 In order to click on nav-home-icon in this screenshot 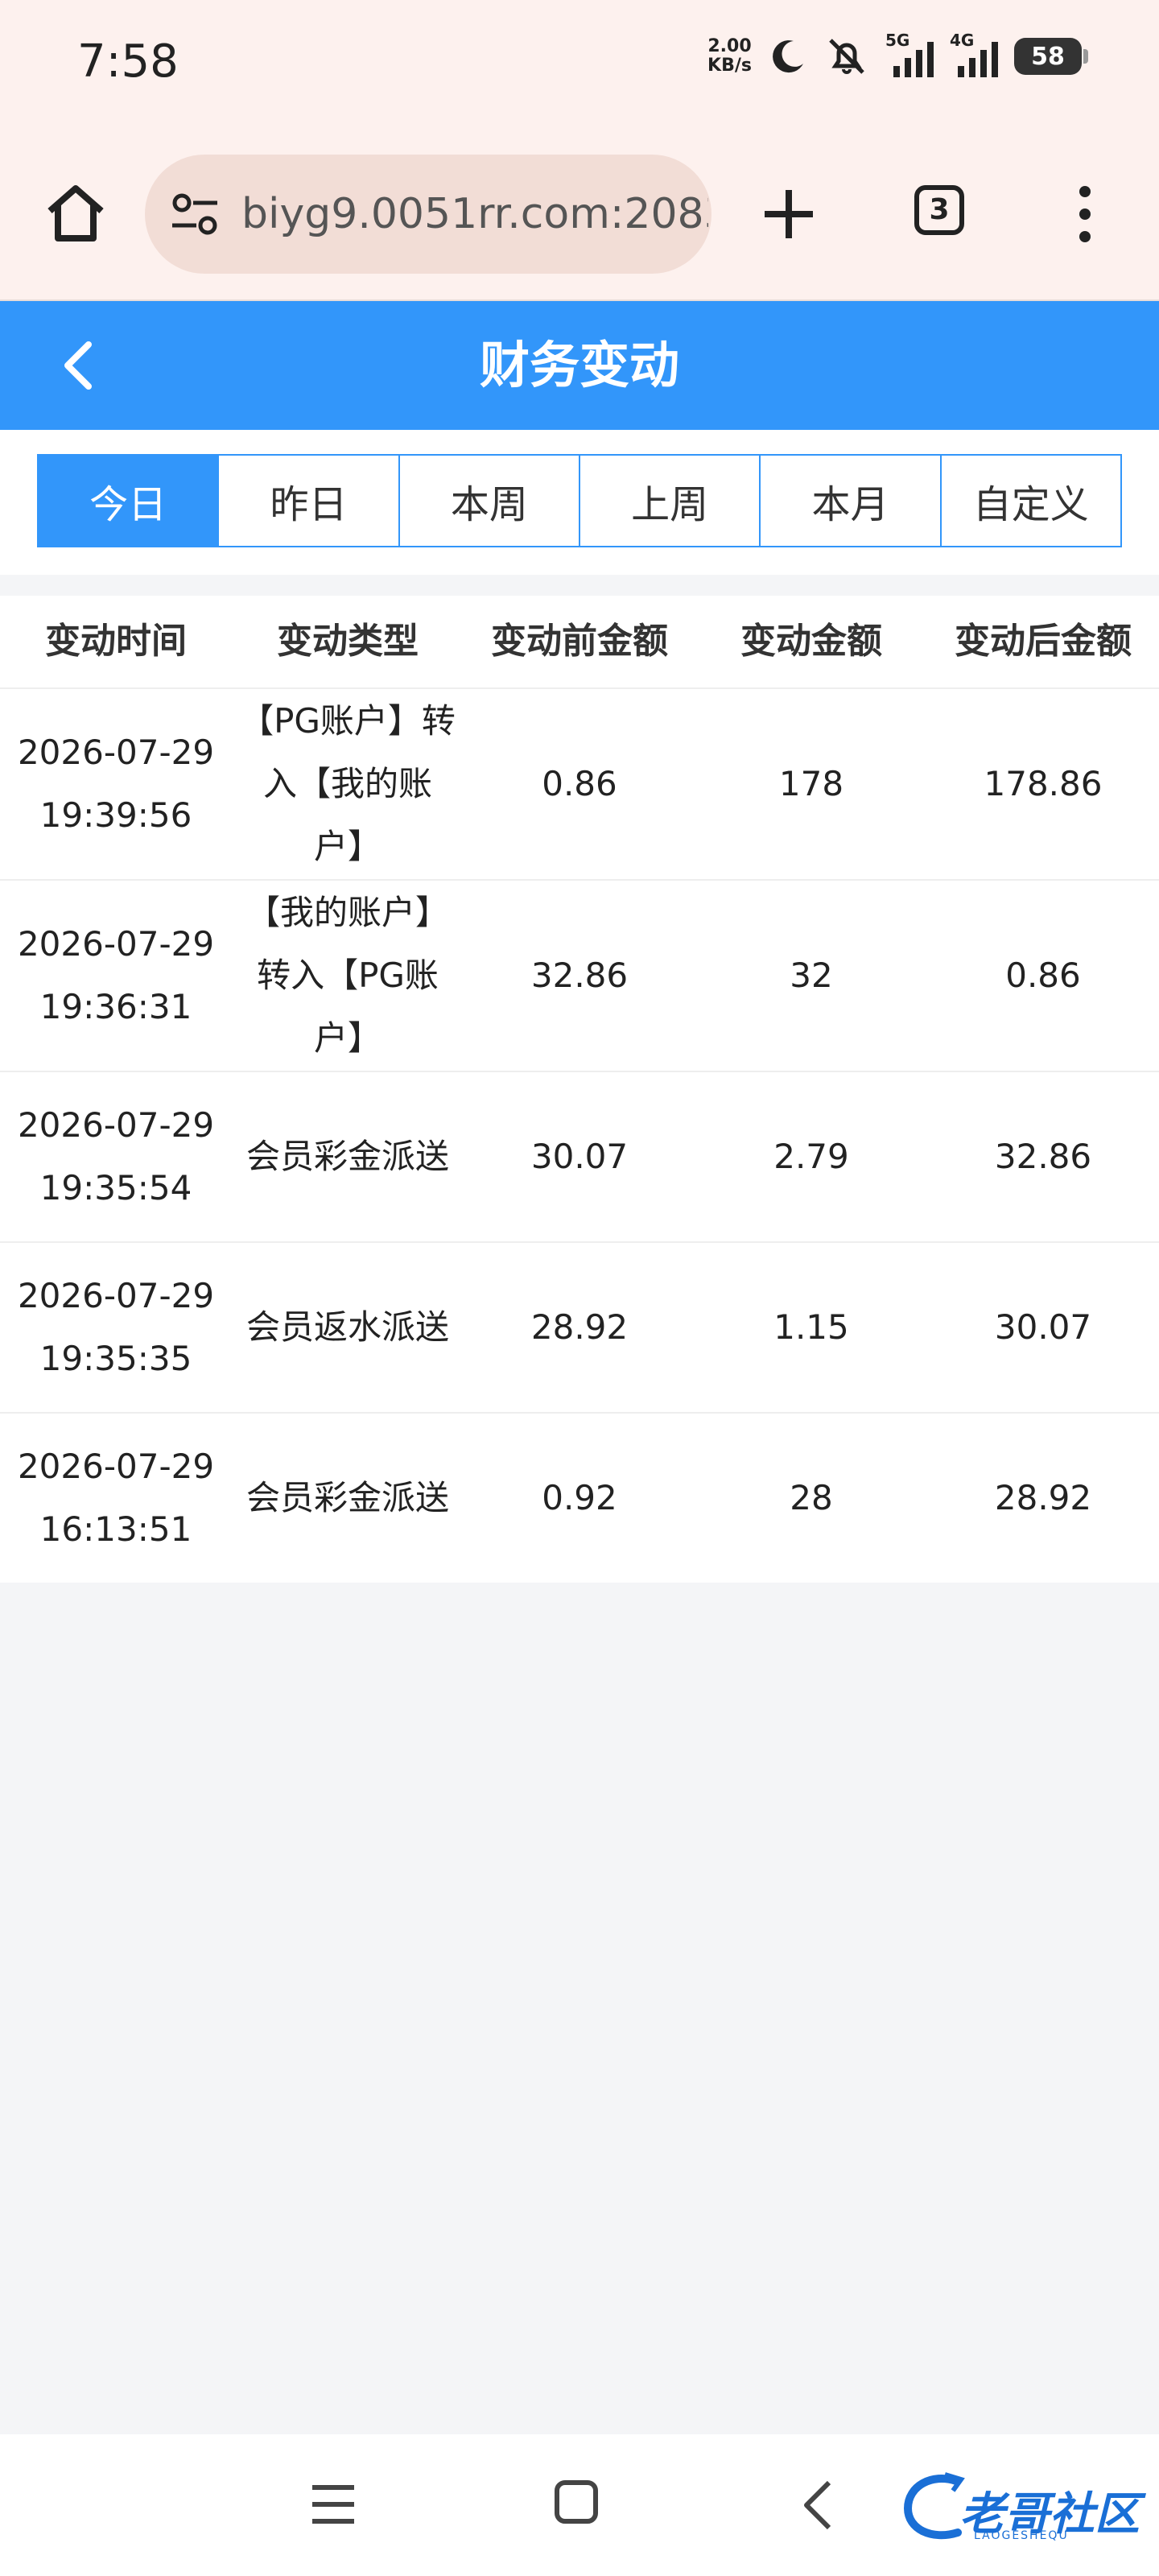, I will do `click(576, 2502)`.